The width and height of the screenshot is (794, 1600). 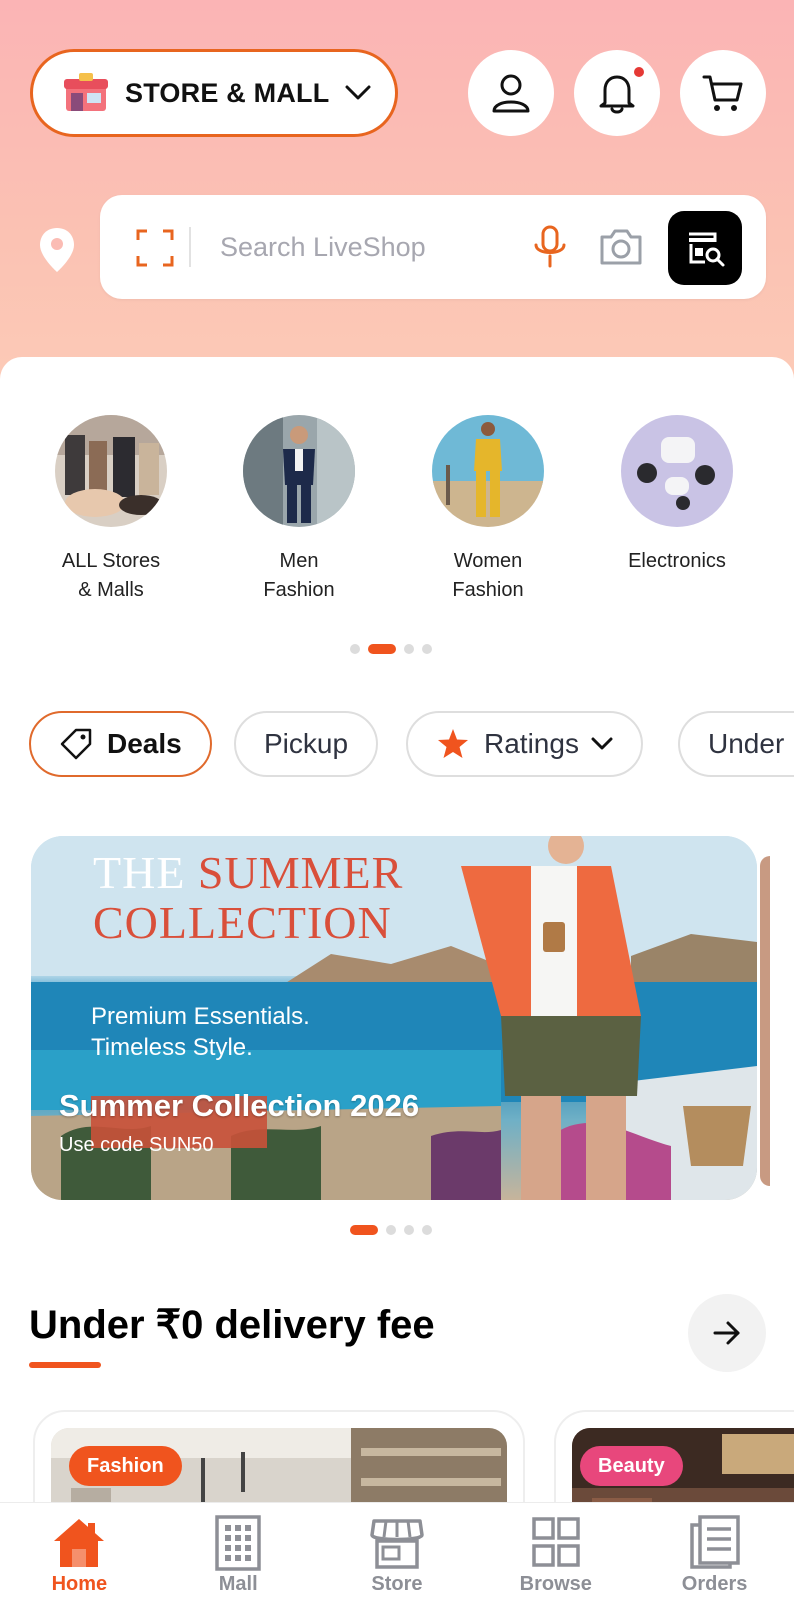 I want to click on category-image-men-fashion, so click(x=299, y=471).